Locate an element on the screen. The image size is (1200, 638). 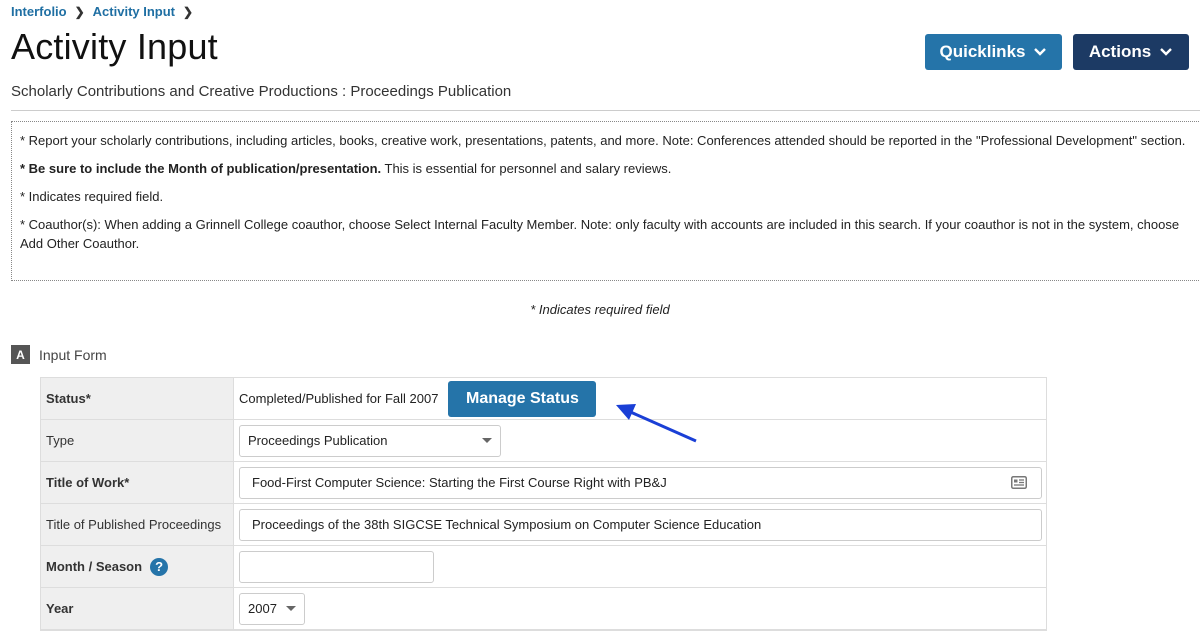
year-label: Year is located at coordinates (137, 608).